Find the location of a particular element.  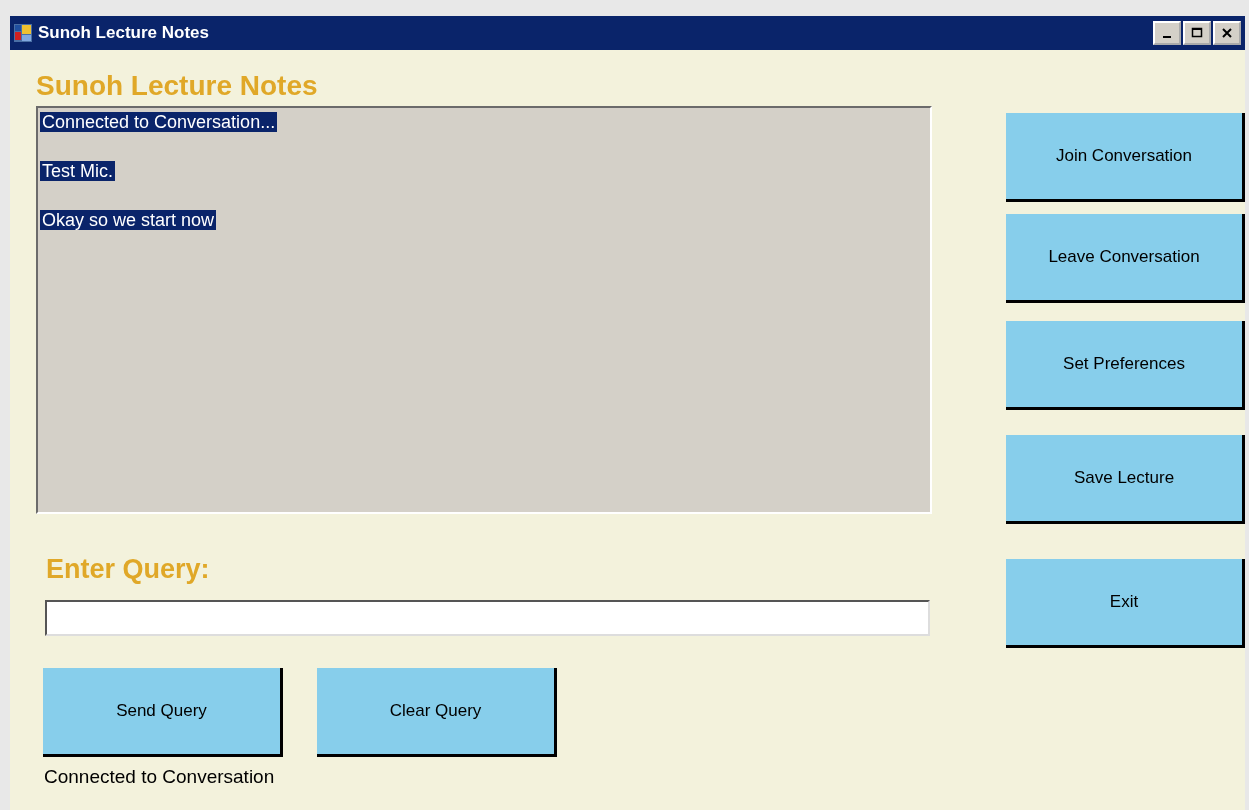

close-icon is located at coordinates (1227, 33).